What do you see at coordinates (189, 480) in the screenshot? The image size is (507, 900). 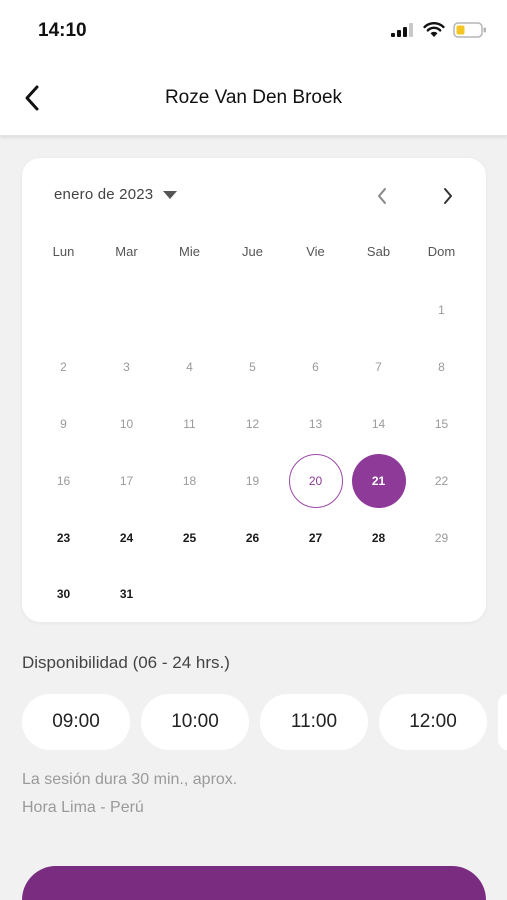 I see `calendar-day: 18` at bounding box center [189, 480].